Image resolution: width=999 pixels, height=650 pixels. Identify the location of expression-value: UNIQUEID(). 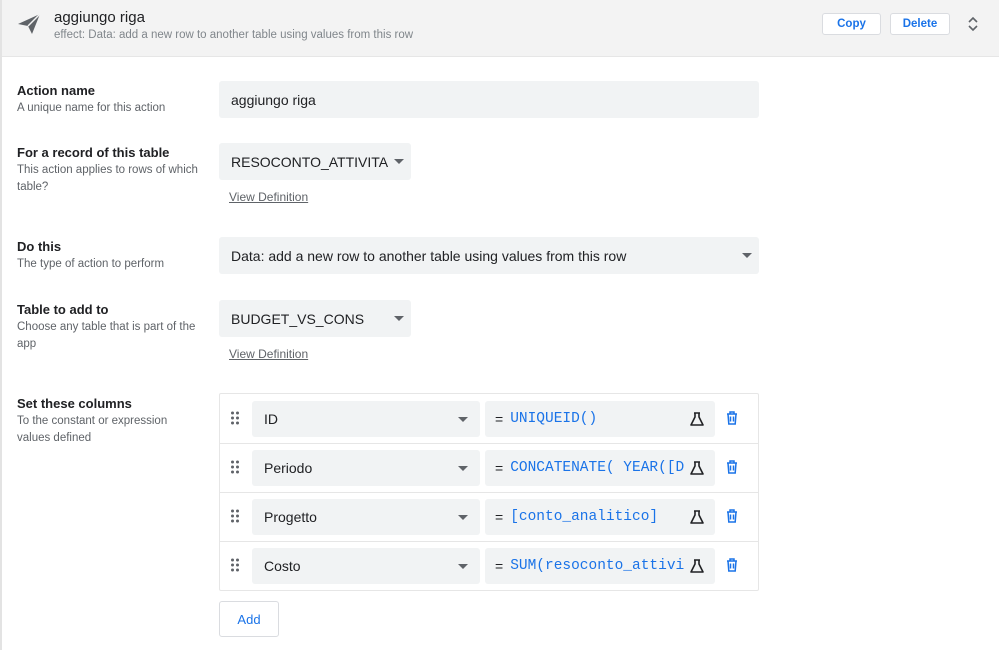
(554, 419).